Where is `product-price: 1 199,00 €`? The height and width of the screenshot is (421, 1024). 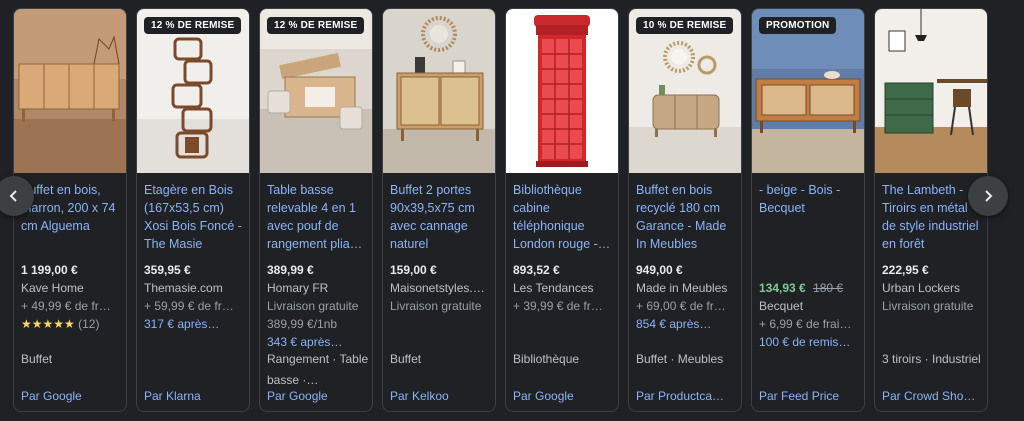
product-price: 1 199,00 € is located at coordinates (49, 270).